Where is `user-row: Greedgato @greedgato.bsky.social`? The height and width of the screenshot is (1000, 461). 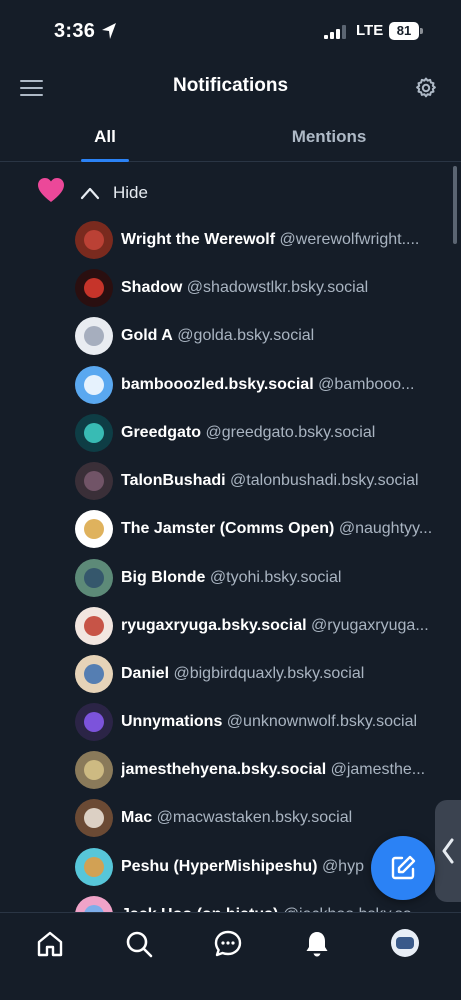
user-row: Greedgato @greedgato.bsky.social is located at coordinates (260, 433).